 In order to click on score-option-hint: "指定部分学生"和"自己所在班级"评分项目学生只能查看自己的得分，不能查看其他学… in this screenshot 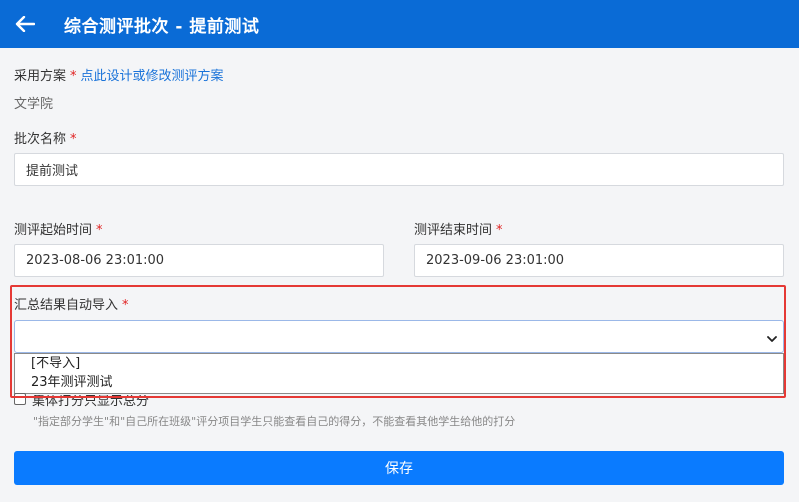, I will do `click(274, 421)`.